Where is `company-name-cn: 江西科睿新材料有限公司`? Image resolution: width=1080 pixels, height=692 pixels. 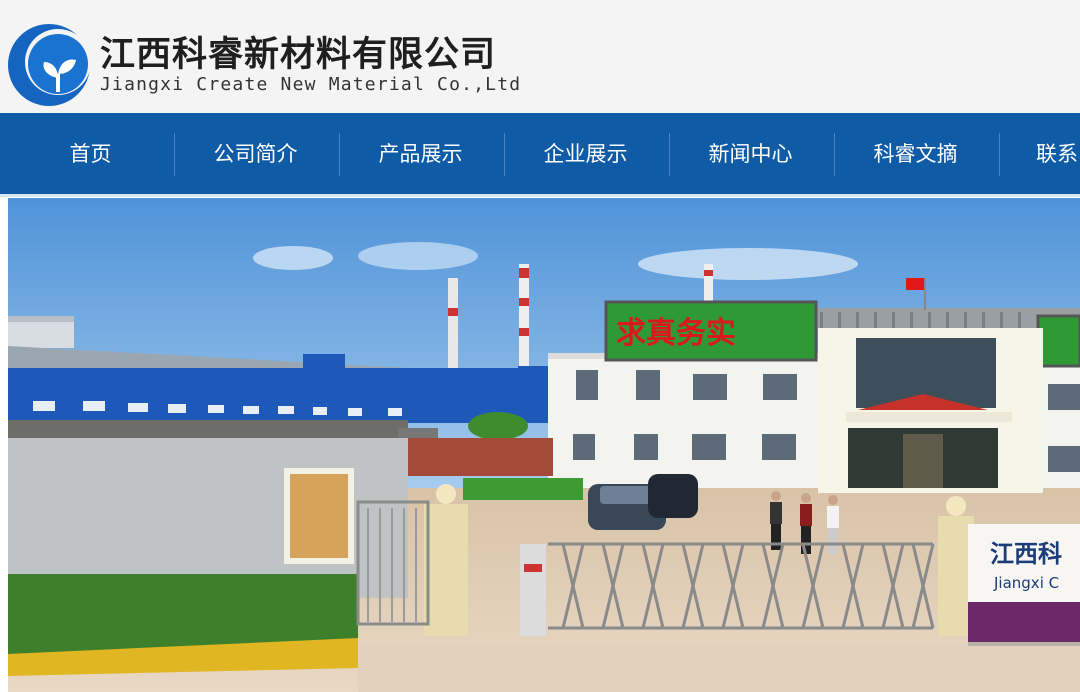
company-name-cn: 江西科睿新材料有限公司 is located at coordinates (298, 55).